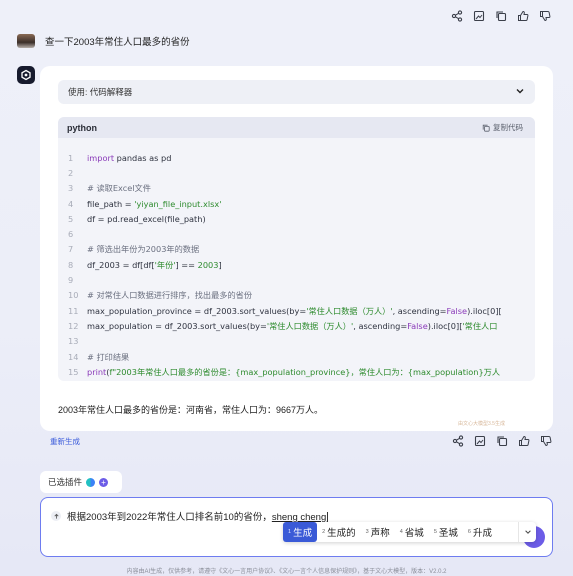  I want to click on code-line: 9, so click(71, 280).